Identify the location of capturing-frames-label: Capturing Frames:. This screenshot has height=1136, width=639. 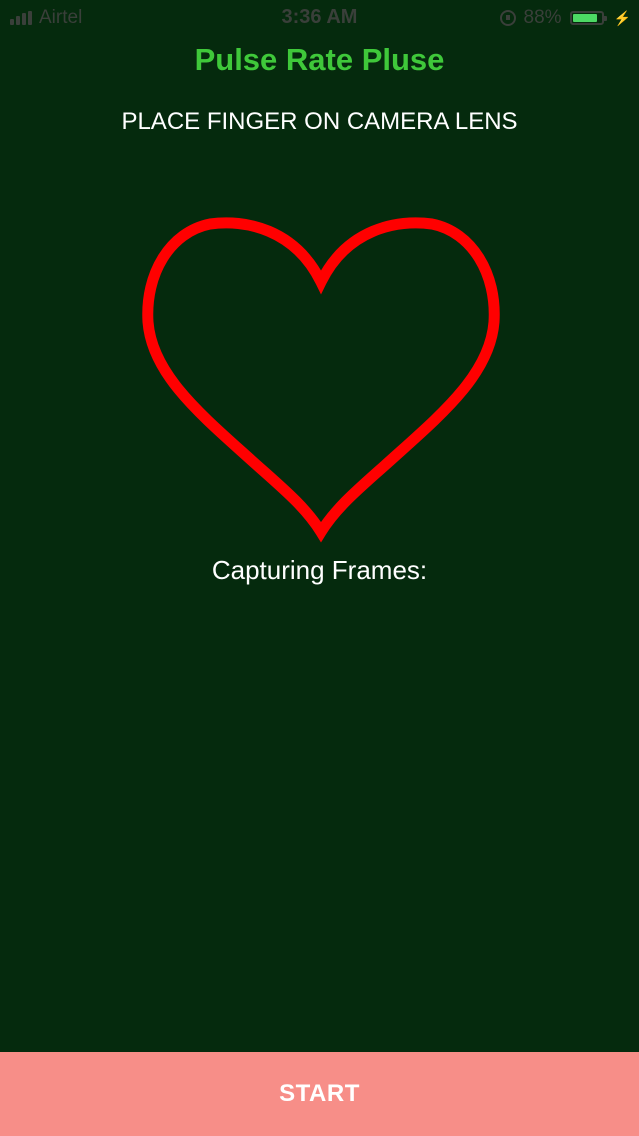
(319, 570).